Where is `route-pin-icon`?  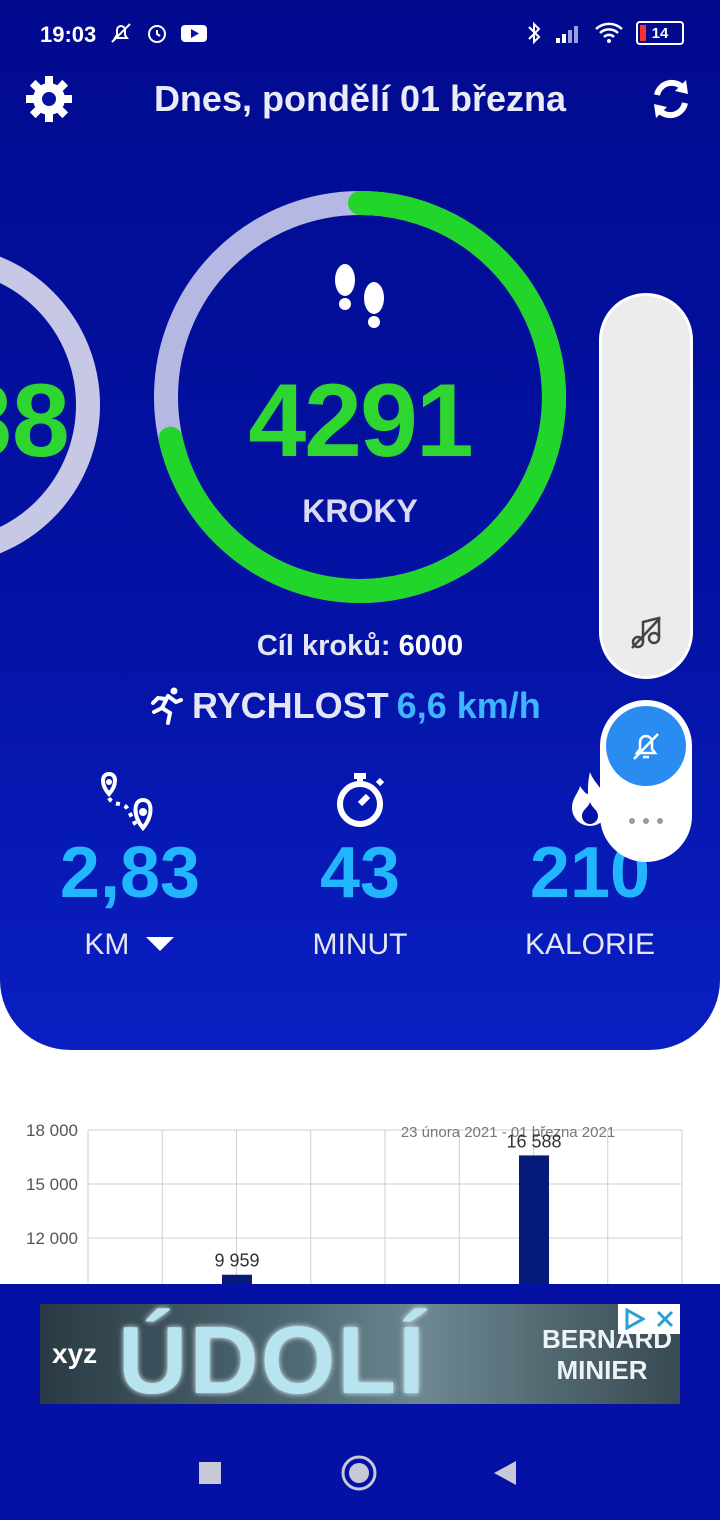 route-pin-icon is located at coordinates (127, 801).